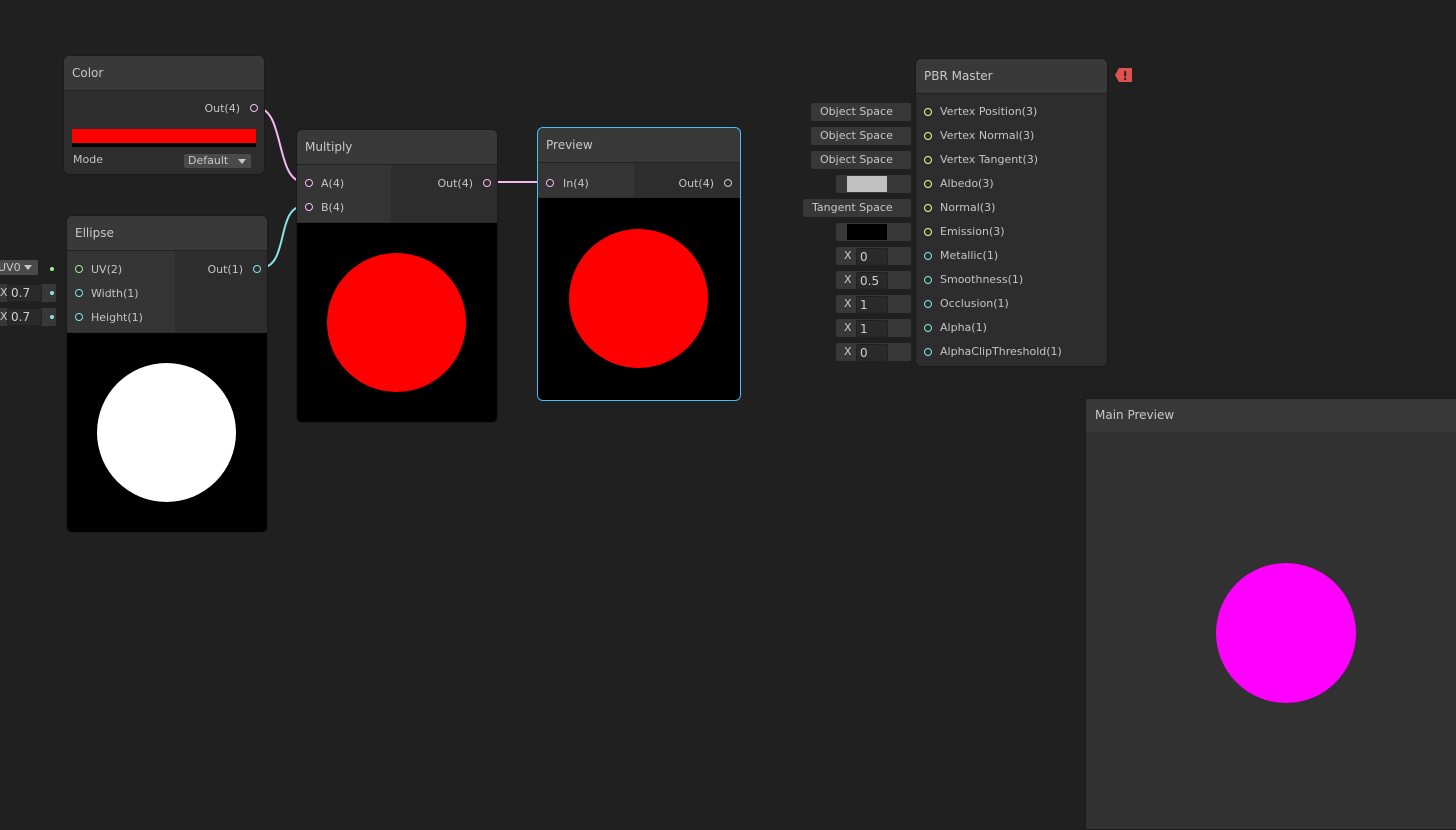 This screenshot has width=1456, height=830. What do you see at coordinates (24, 293) in the screenshot?
I see `width-value-input: 0.7` at bounding box center [24, 293].